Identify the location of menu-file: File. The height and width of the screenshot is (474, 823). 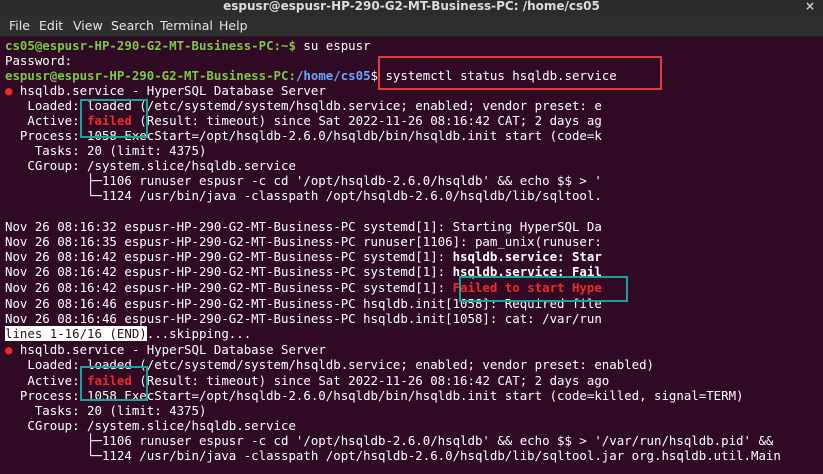
(19, 26).